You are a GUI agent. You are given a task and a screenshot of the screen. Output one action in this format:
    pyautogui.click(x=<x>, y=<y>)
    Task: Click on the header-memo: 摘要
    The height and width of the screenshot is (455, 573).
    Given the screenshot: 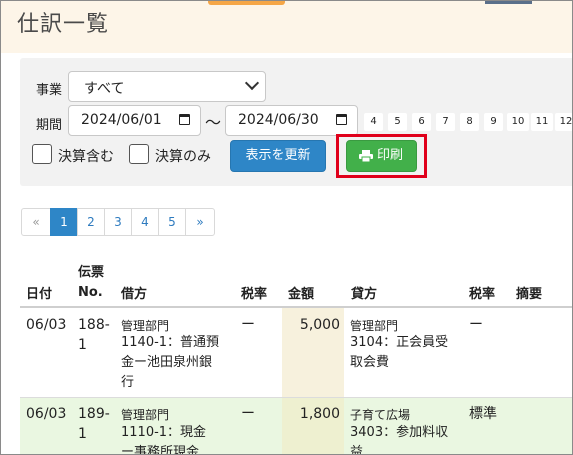 What is the action you would take?
    pyautogui.click(x=529, y=294)
    